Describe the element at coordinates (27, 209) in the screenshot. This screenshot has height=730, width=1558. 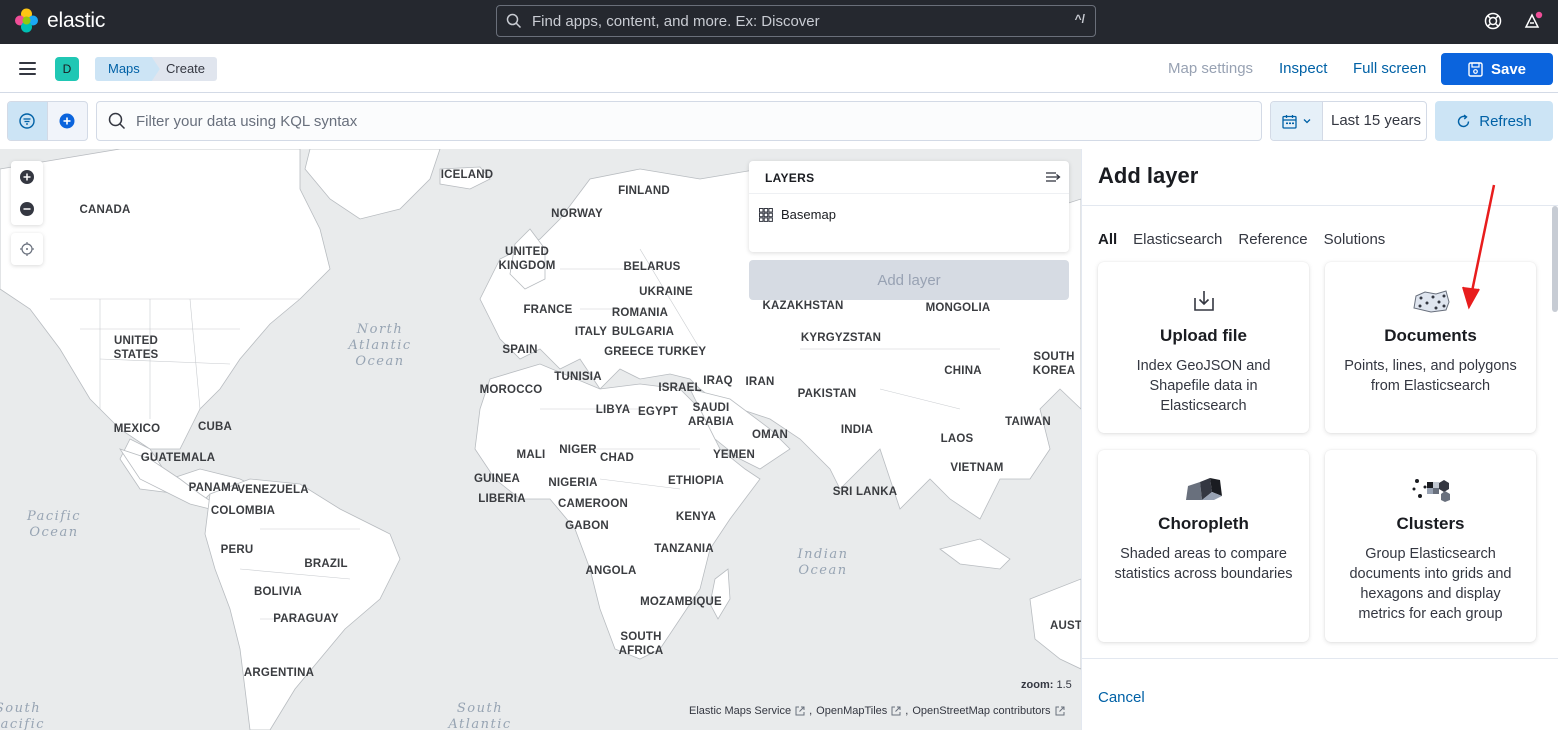
I see `zoom-out-button` at that location.